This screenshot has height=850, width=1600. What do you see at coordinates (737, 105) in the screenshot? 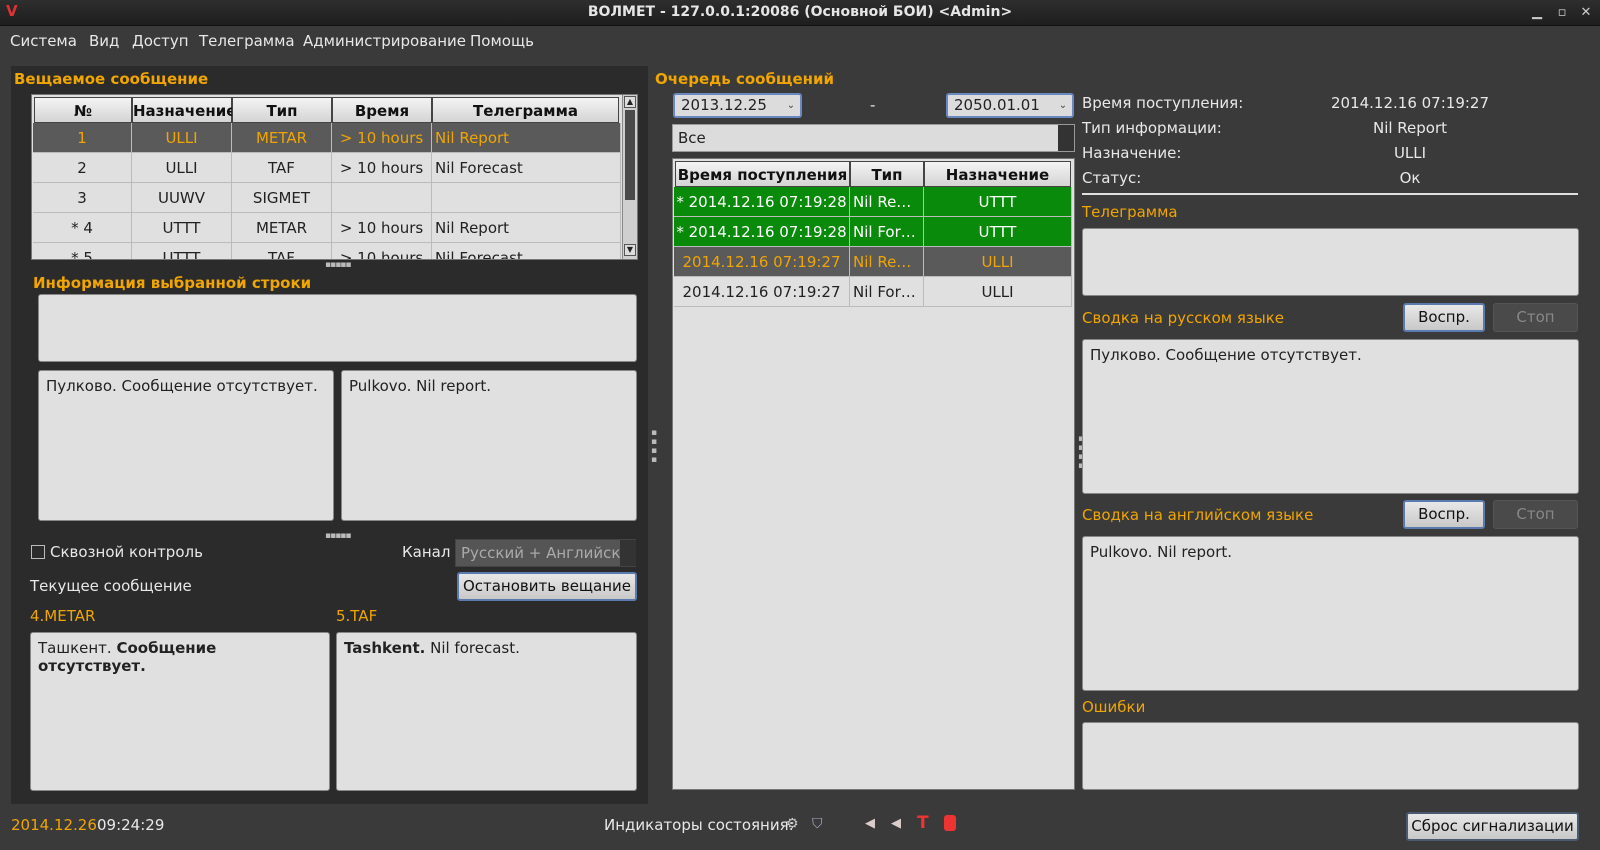
I see `date-from-select: 2013.12.25 ⌄` at bounding box center [737, 105].